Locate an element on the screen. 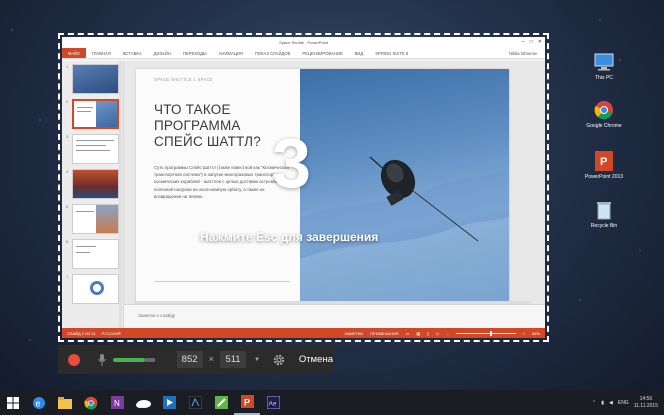  desktop-icon-label: Recycle Bin is located at coordinates (604, 226).